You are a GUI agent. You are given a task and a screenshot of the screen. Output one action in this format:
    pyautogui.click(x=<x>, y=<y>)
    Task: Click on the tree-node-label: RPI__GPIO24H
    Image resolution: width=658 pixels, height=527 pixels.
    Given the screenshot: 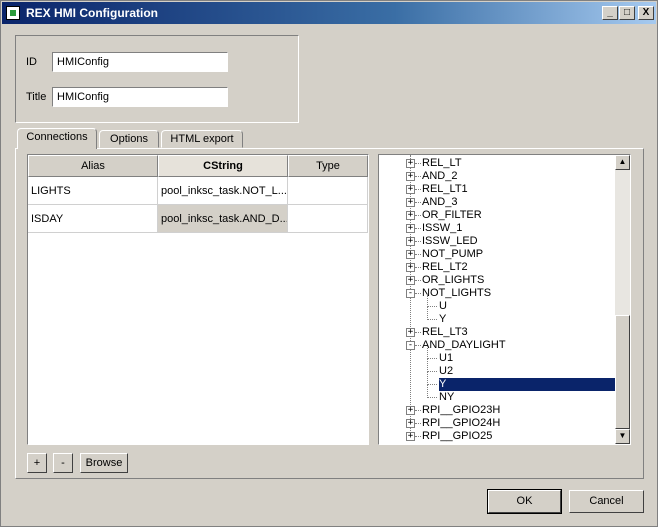 What is the action you would take?
    pyautogui.click(x=461, y=423)
    